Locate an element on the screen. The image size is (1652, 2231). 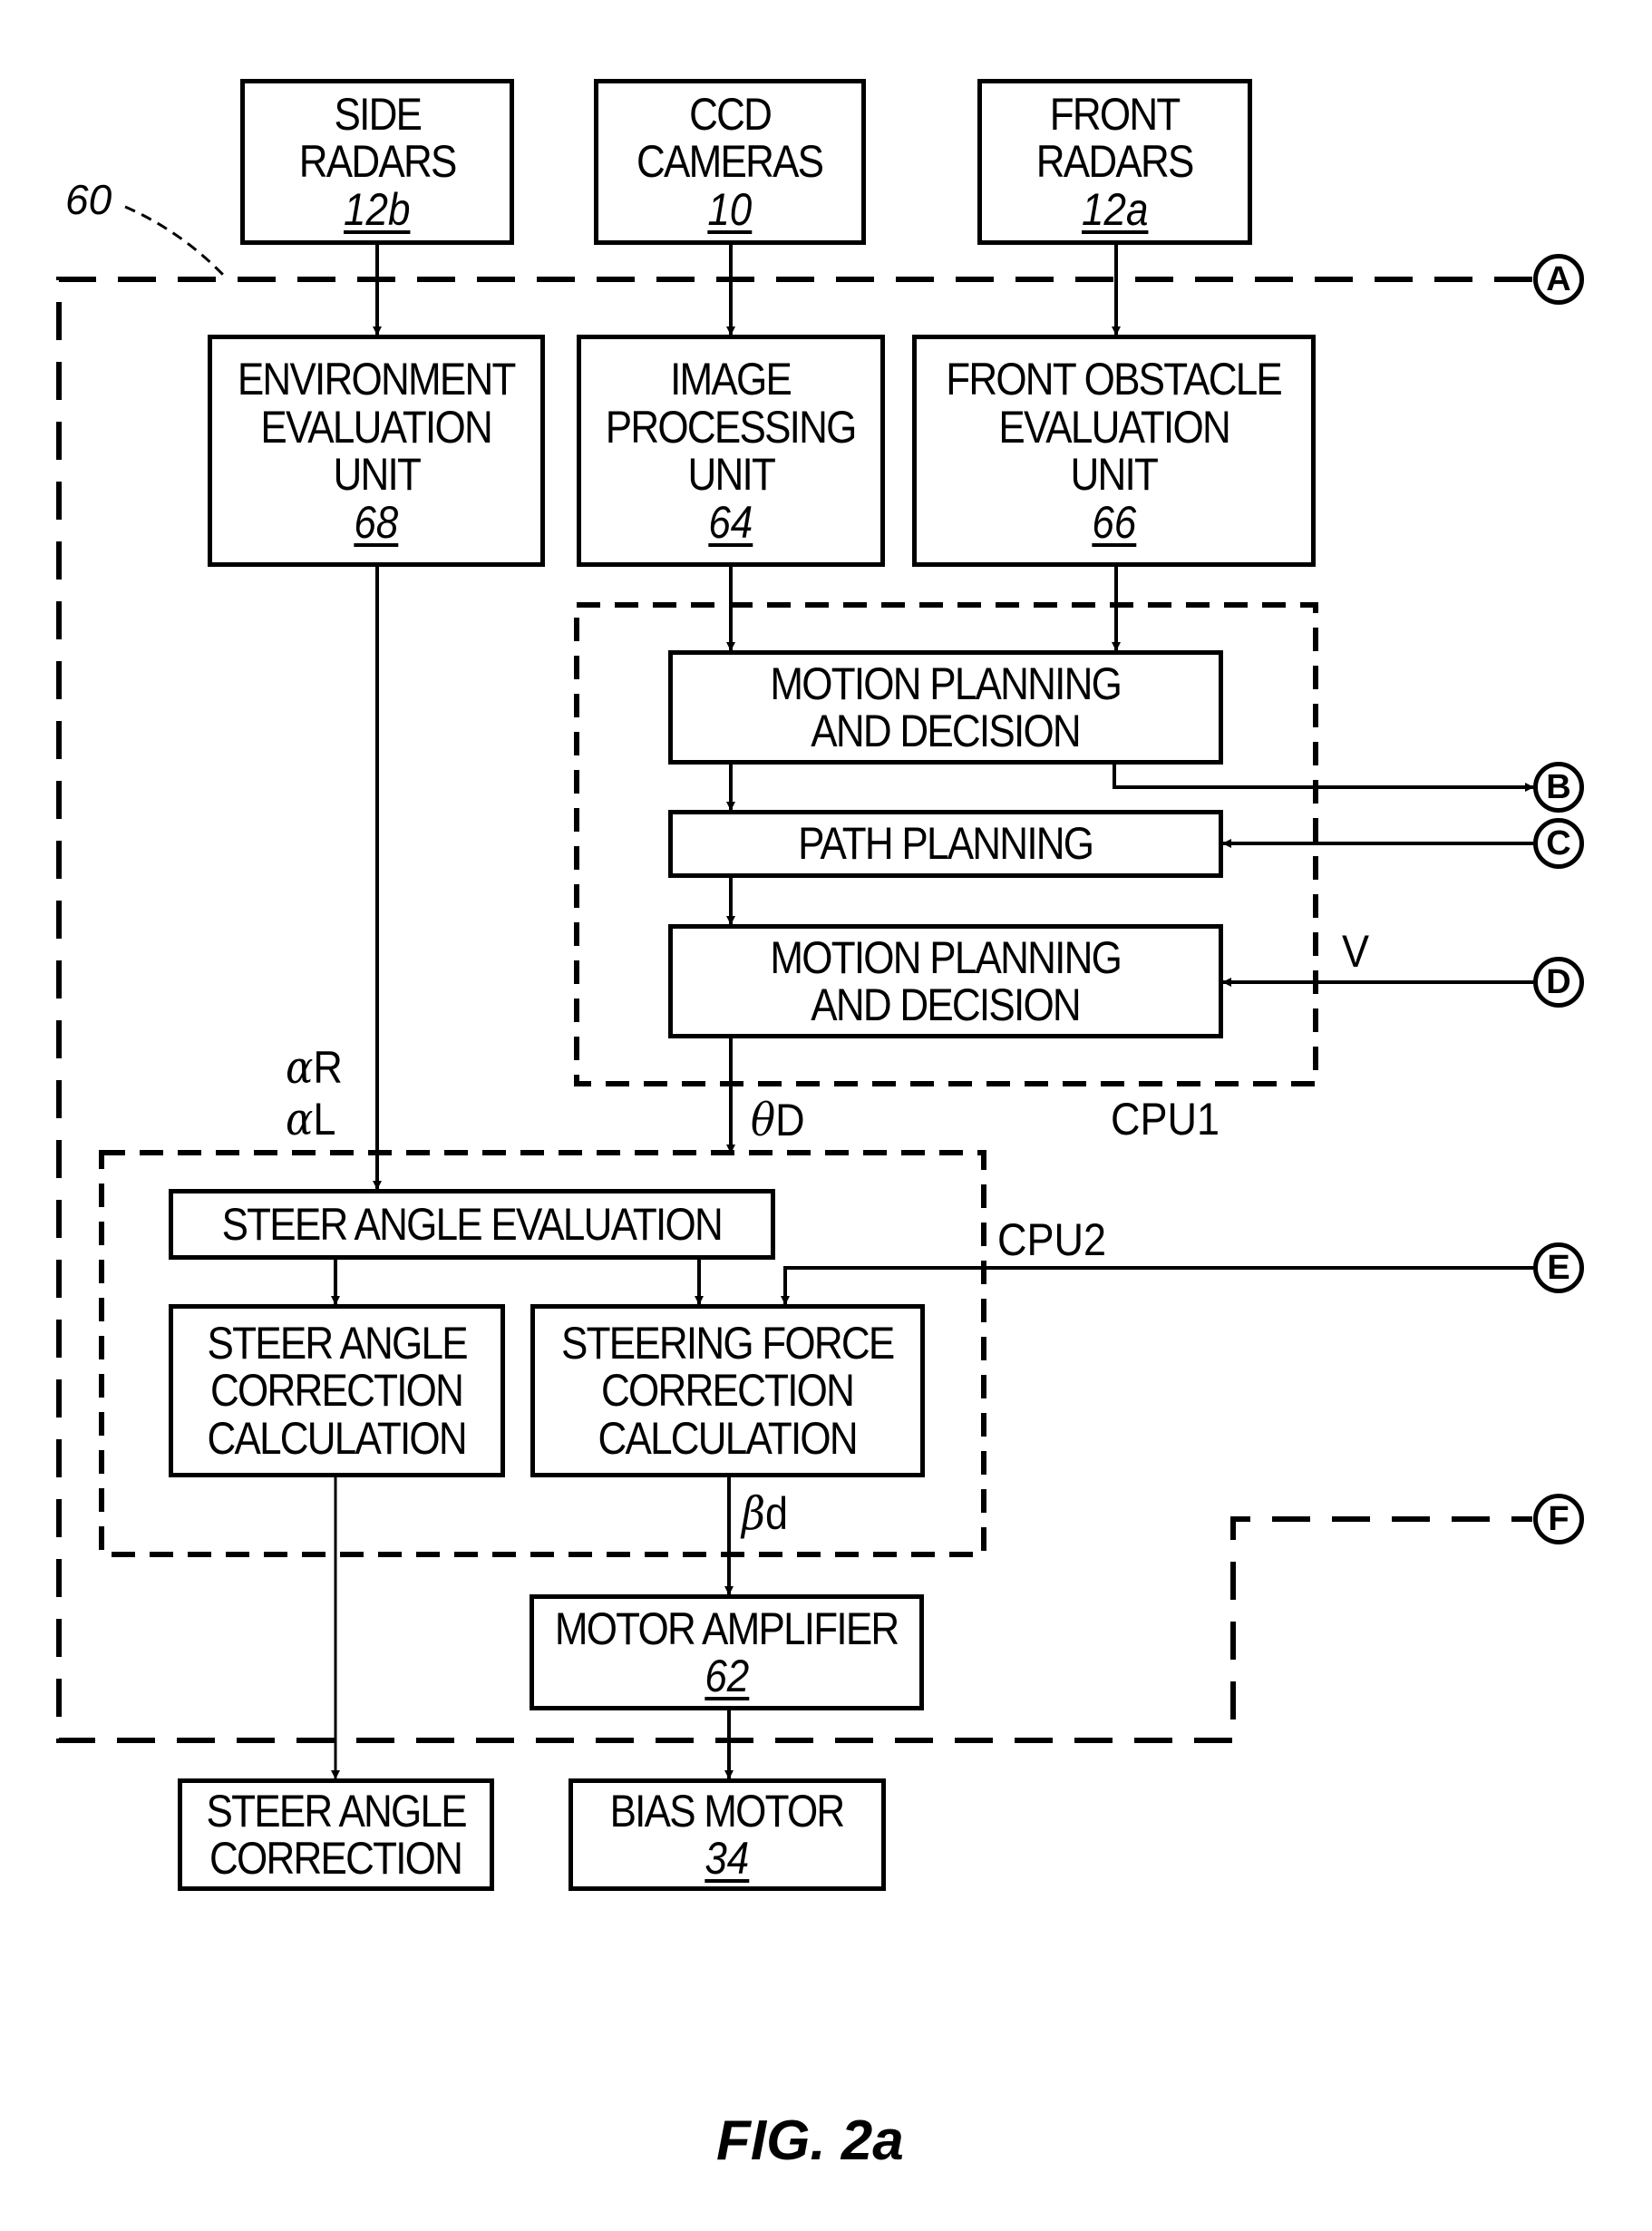
block-label: CAMERAS is located at coordinates (731, 162).